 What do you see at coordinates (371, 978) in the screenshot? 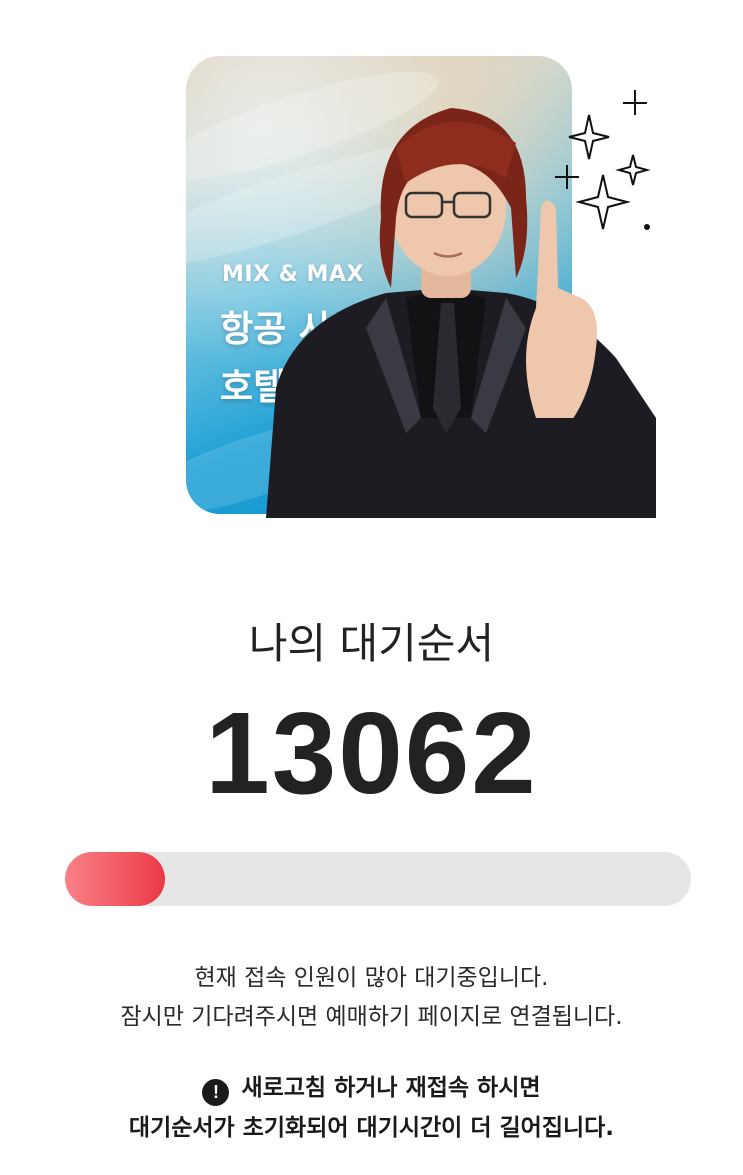
I see `notice-line-1: 현재 접속 인원이 많아 대기중입니다.` at bounding box center [371, 978].